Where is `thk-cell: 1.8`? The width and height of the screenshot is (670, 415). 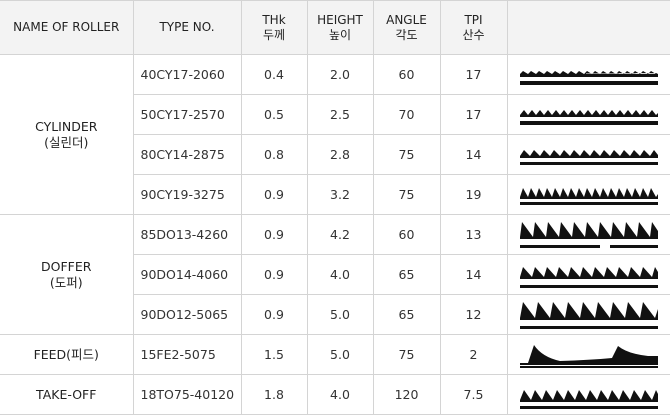 thk-cell: 1.8 is located at coordinates (274, 394).